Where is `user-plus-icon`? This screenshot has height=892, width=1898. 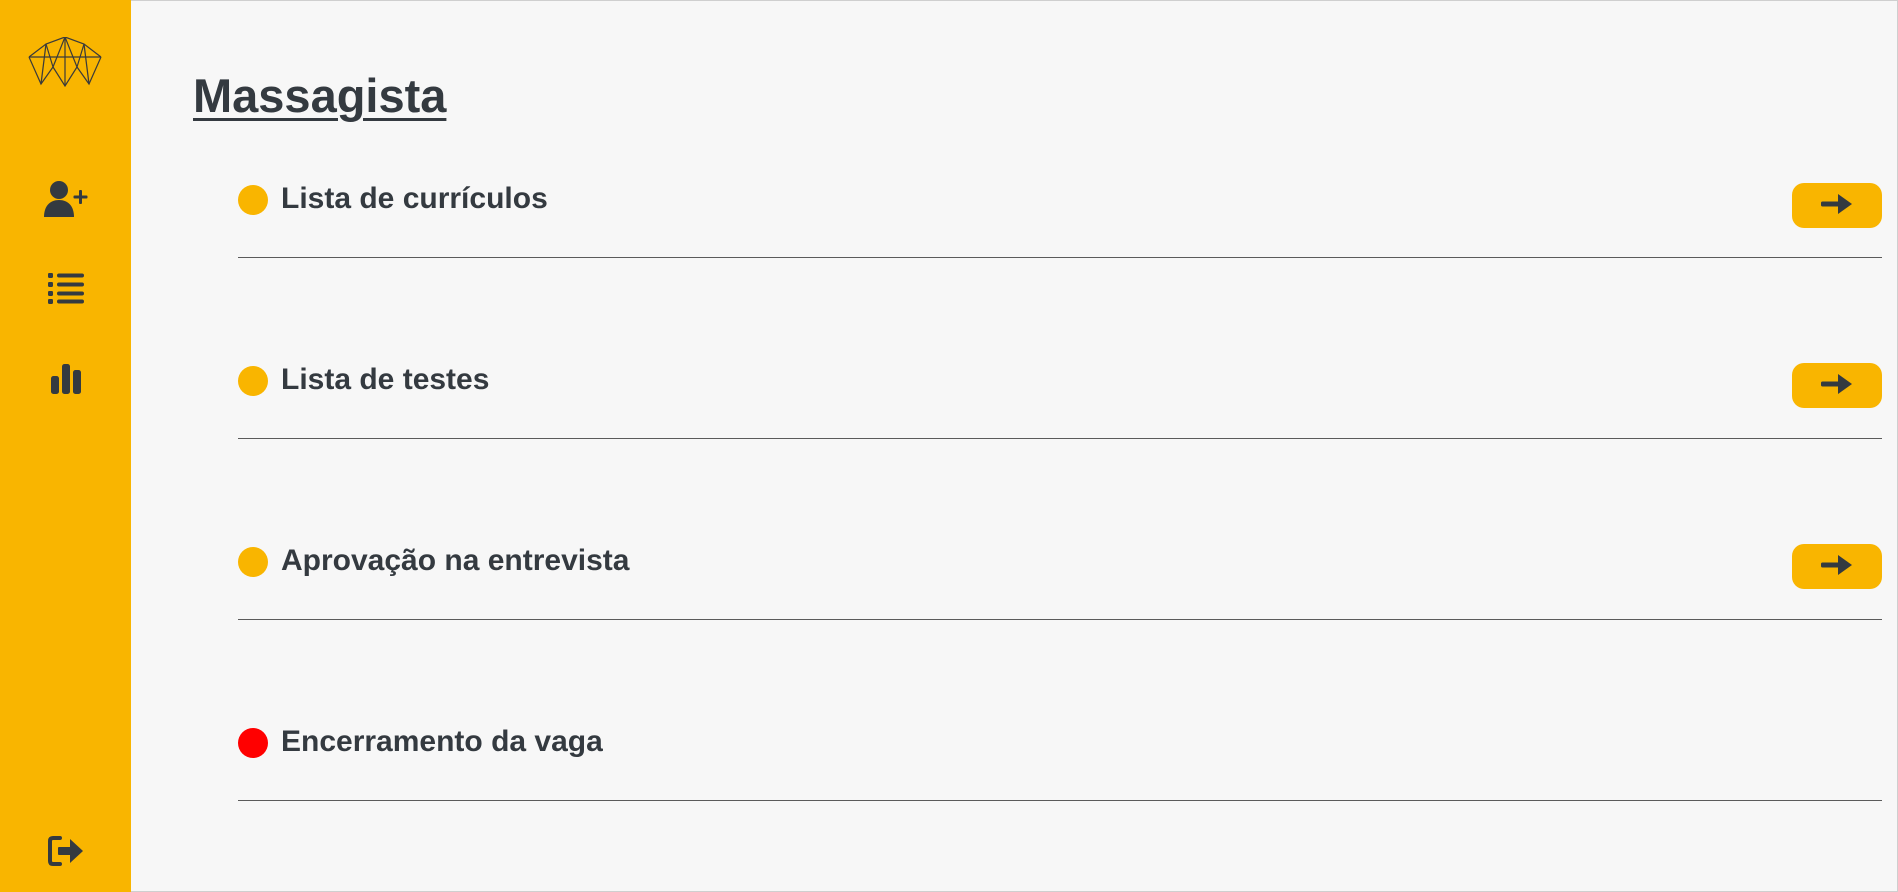 user-plus-icon is located at coordinates (66, 199).